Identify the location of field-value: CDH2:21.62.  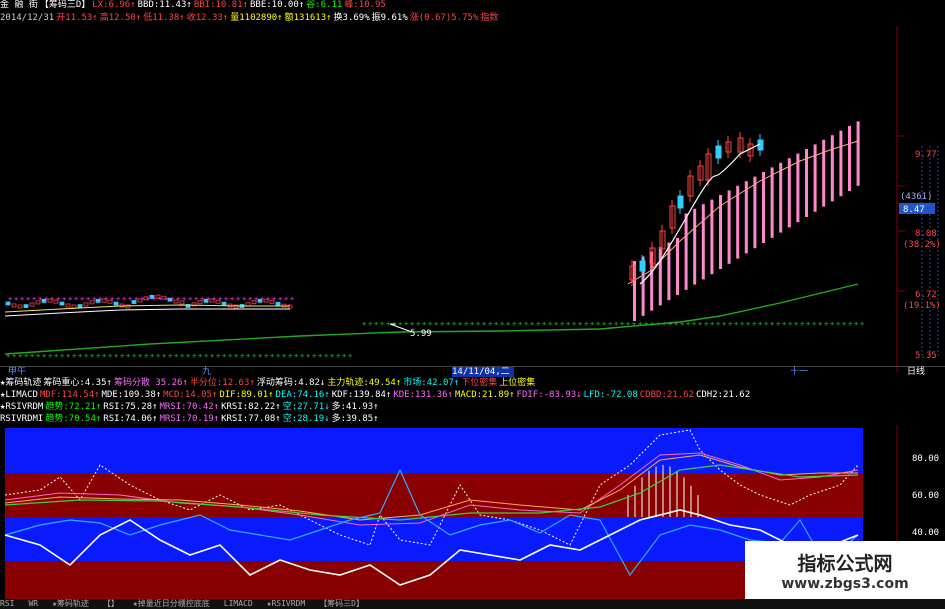
(723, 395).